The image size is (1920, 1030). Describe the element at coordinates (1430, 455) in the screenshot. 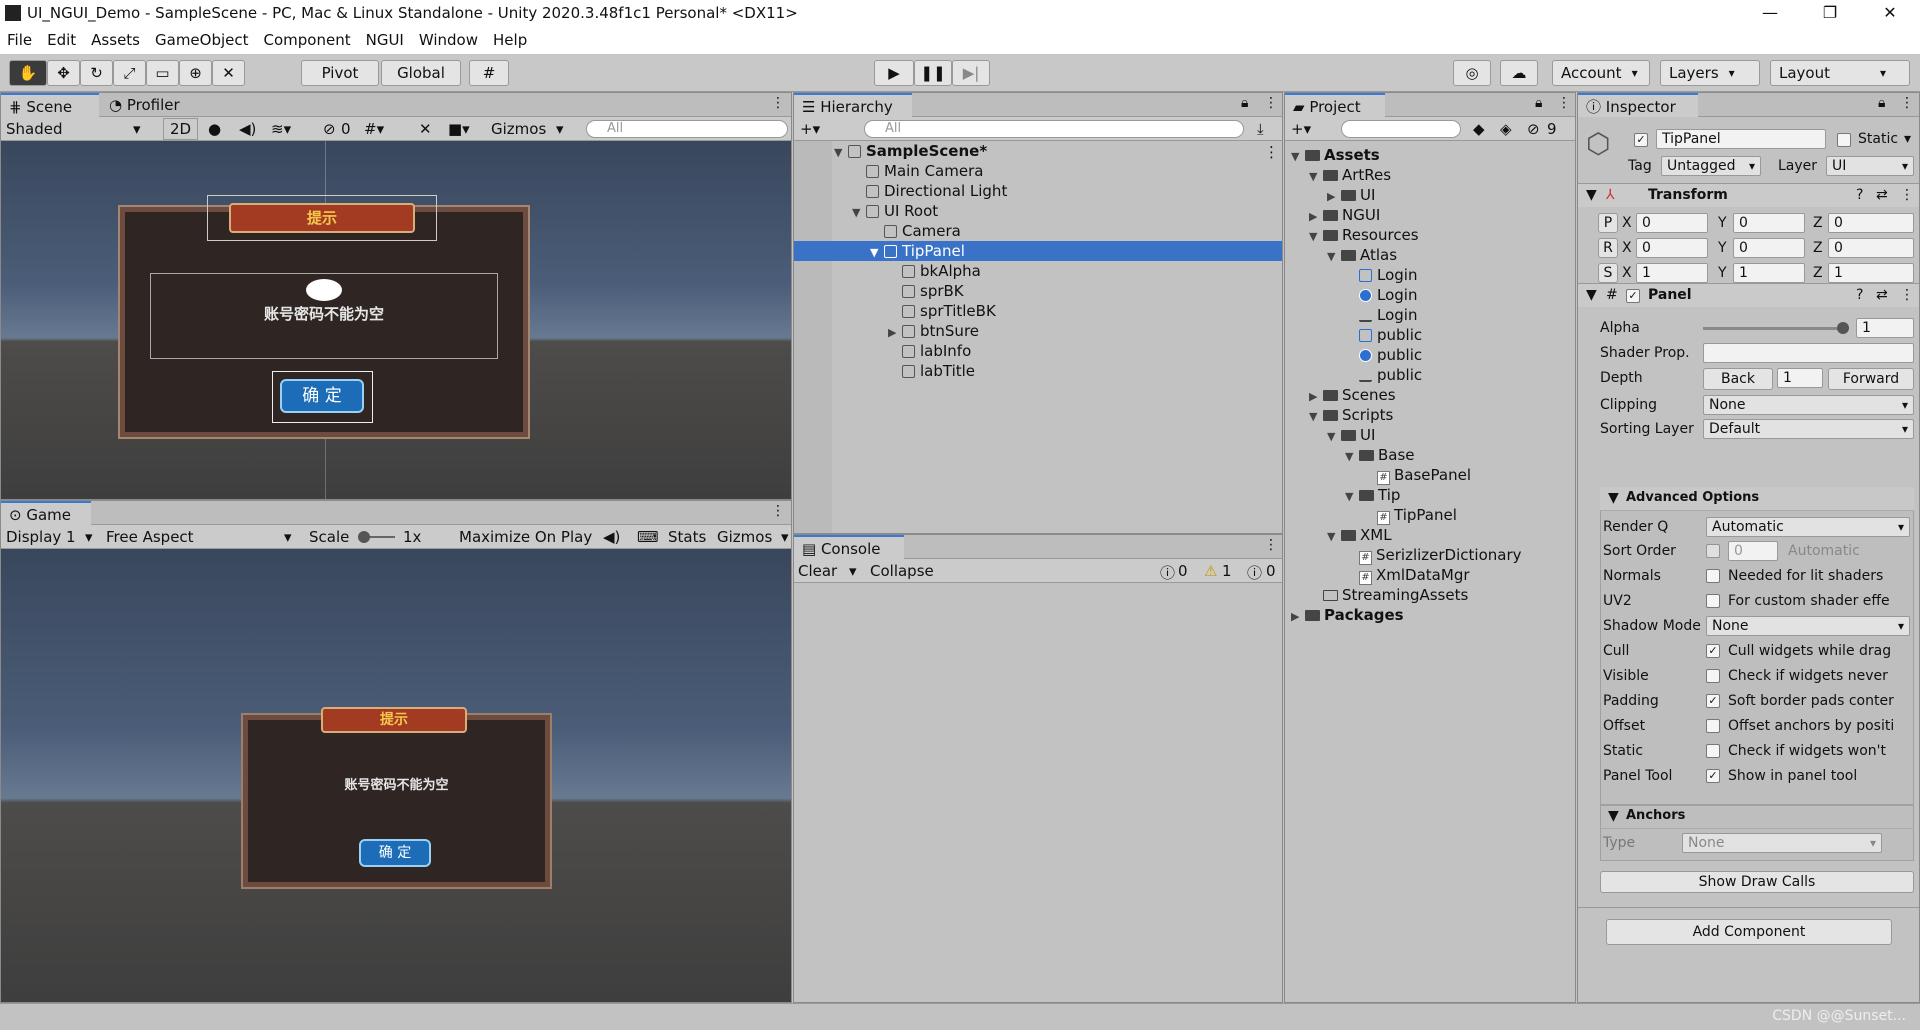

I see `project-item: ▼ Base` at that location.